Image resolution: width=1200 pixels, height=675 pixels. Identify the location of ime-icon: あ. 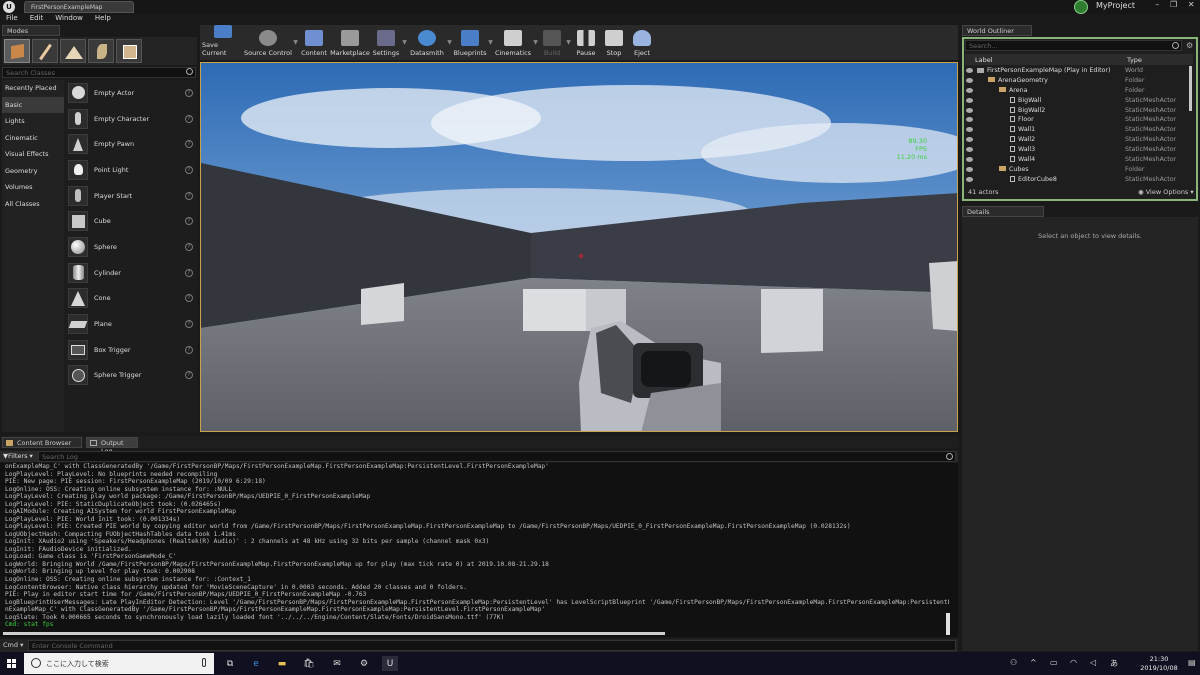
(1114, 663).